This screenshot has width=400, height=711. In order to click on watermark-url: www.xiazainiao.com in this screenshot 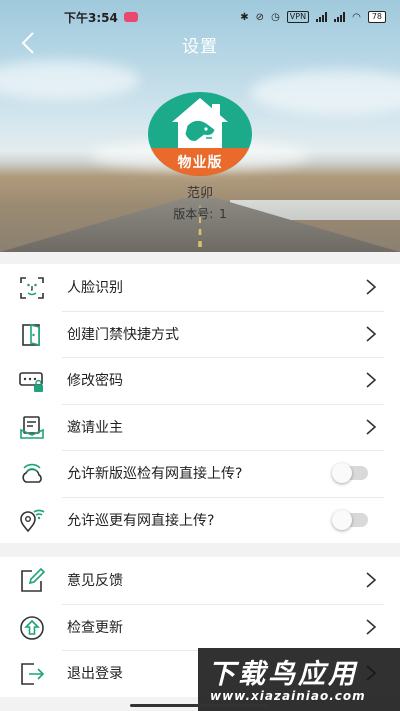, I will do `click(288, 696)`.